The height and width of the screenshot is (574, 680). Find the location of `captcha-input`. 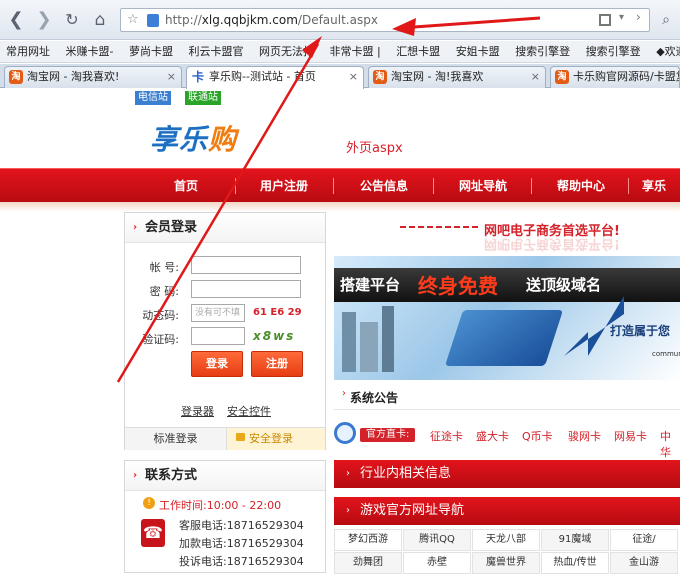

captcha-input is located at coordinates (218, 336).